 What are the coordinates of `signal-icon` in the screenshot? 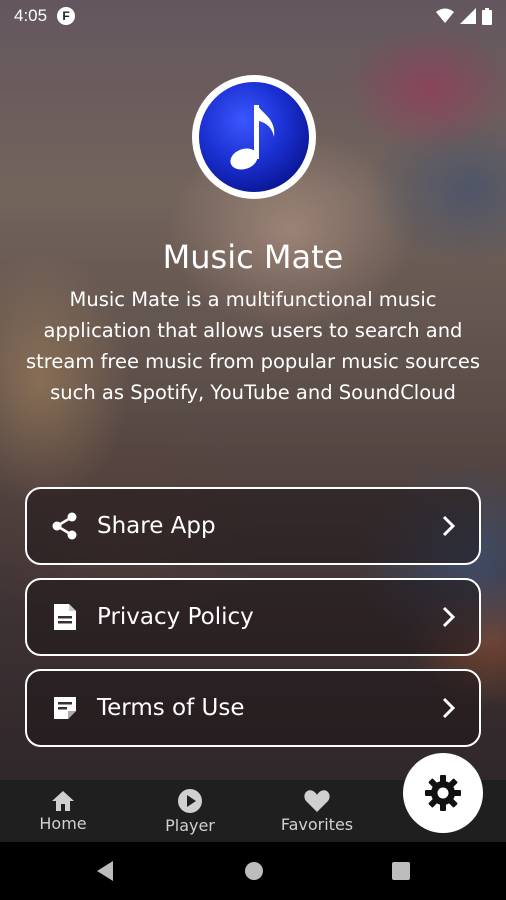 It's located at (468, 16).